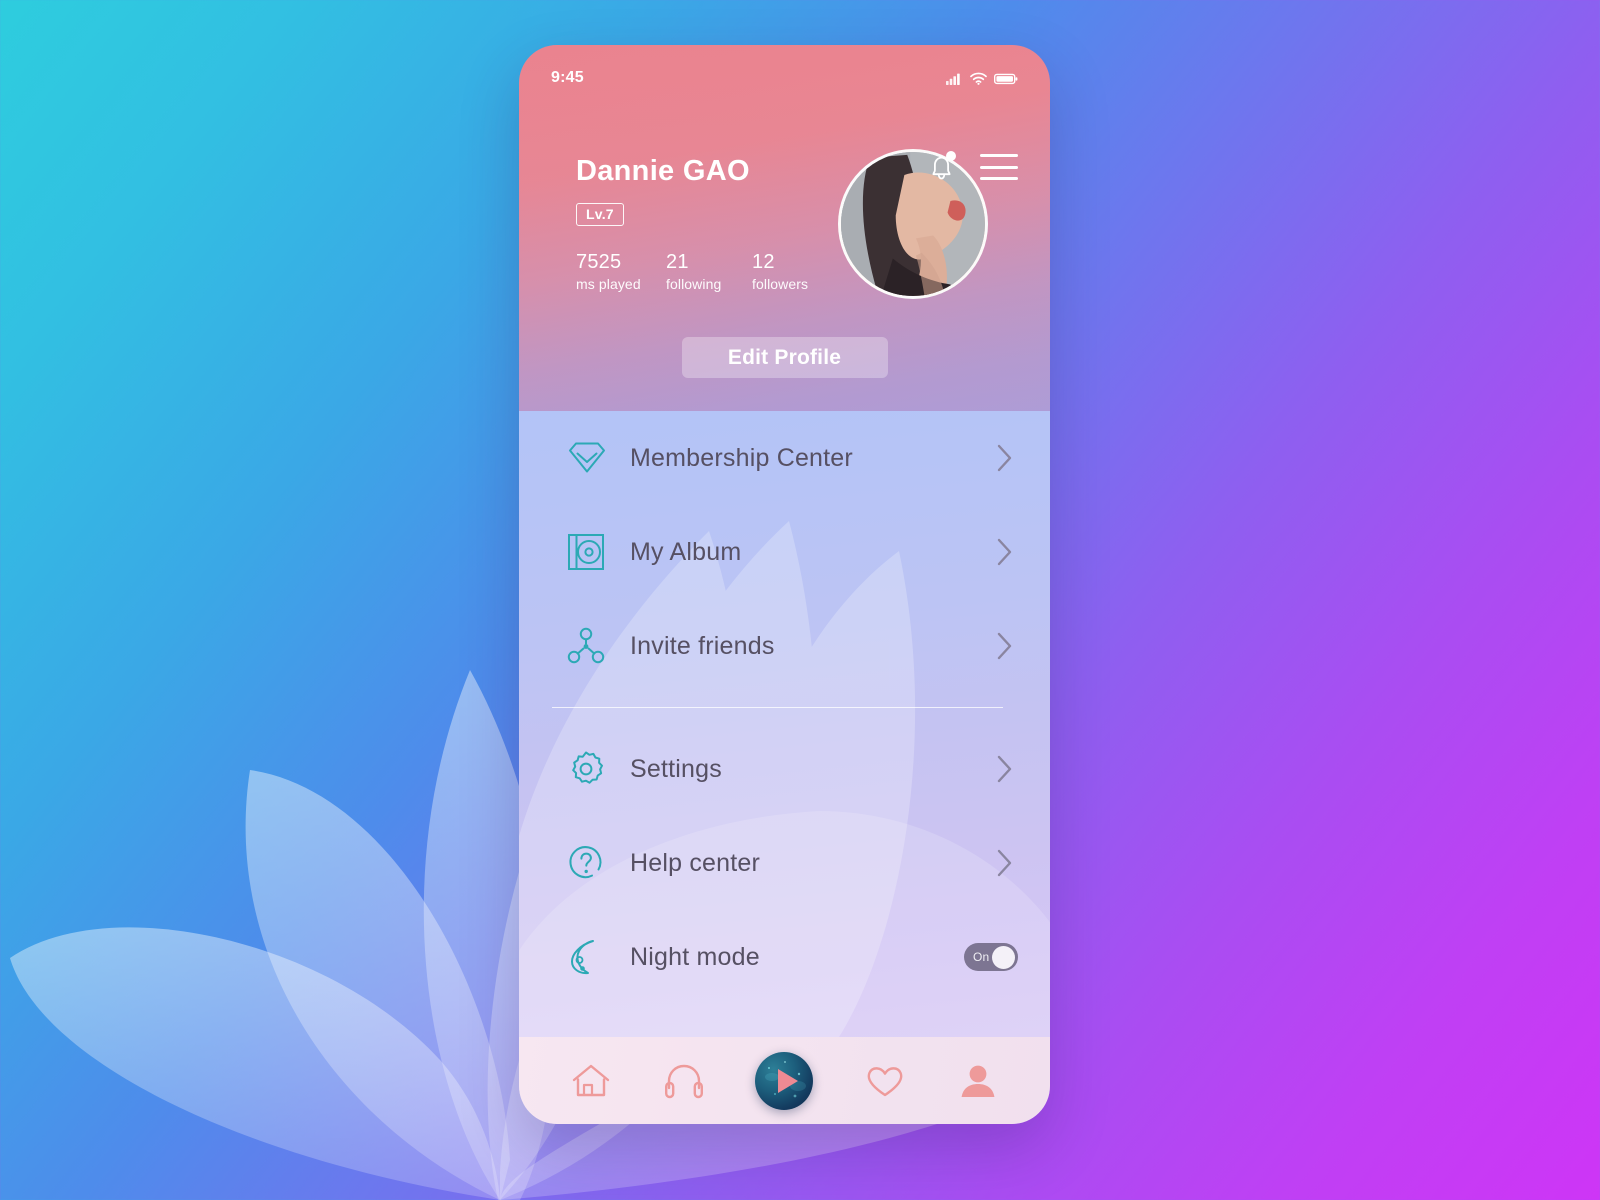 This screenshot has width=1600, height=1200. Describe the element at coordinates (978, 78) in the screenshot. I see `wifi-icon` at that location.